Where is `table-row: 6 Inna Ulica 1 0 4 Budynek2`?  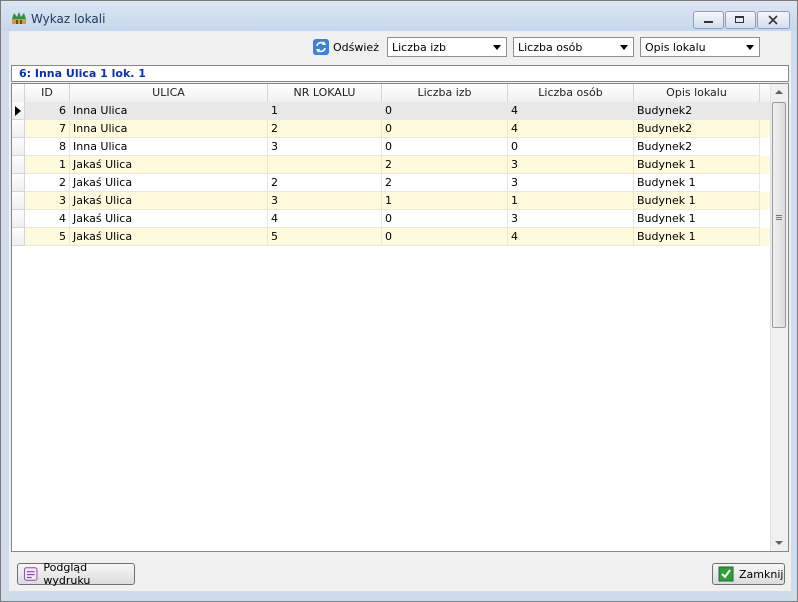
table-row: 6 Inna Ulica 1 0 4 Budynek2 is located at coordinates (392, 111).